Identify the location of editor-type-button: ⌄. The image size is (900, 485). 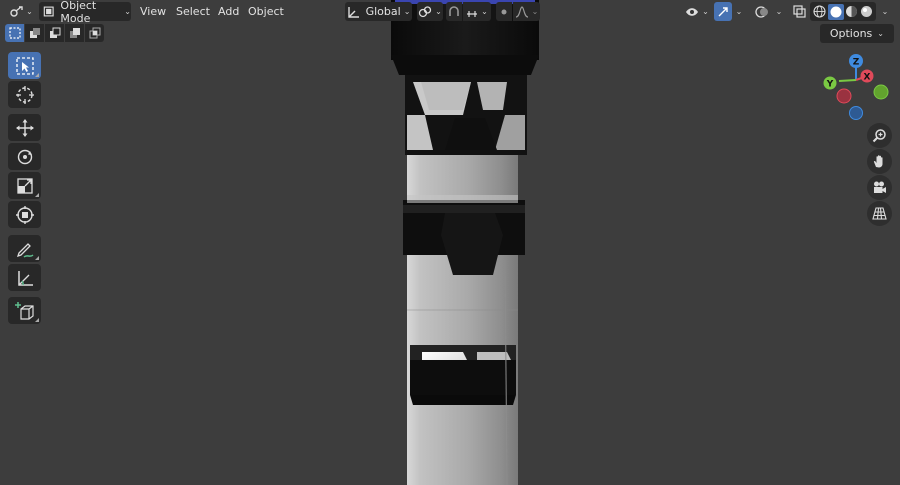
(21, 11).